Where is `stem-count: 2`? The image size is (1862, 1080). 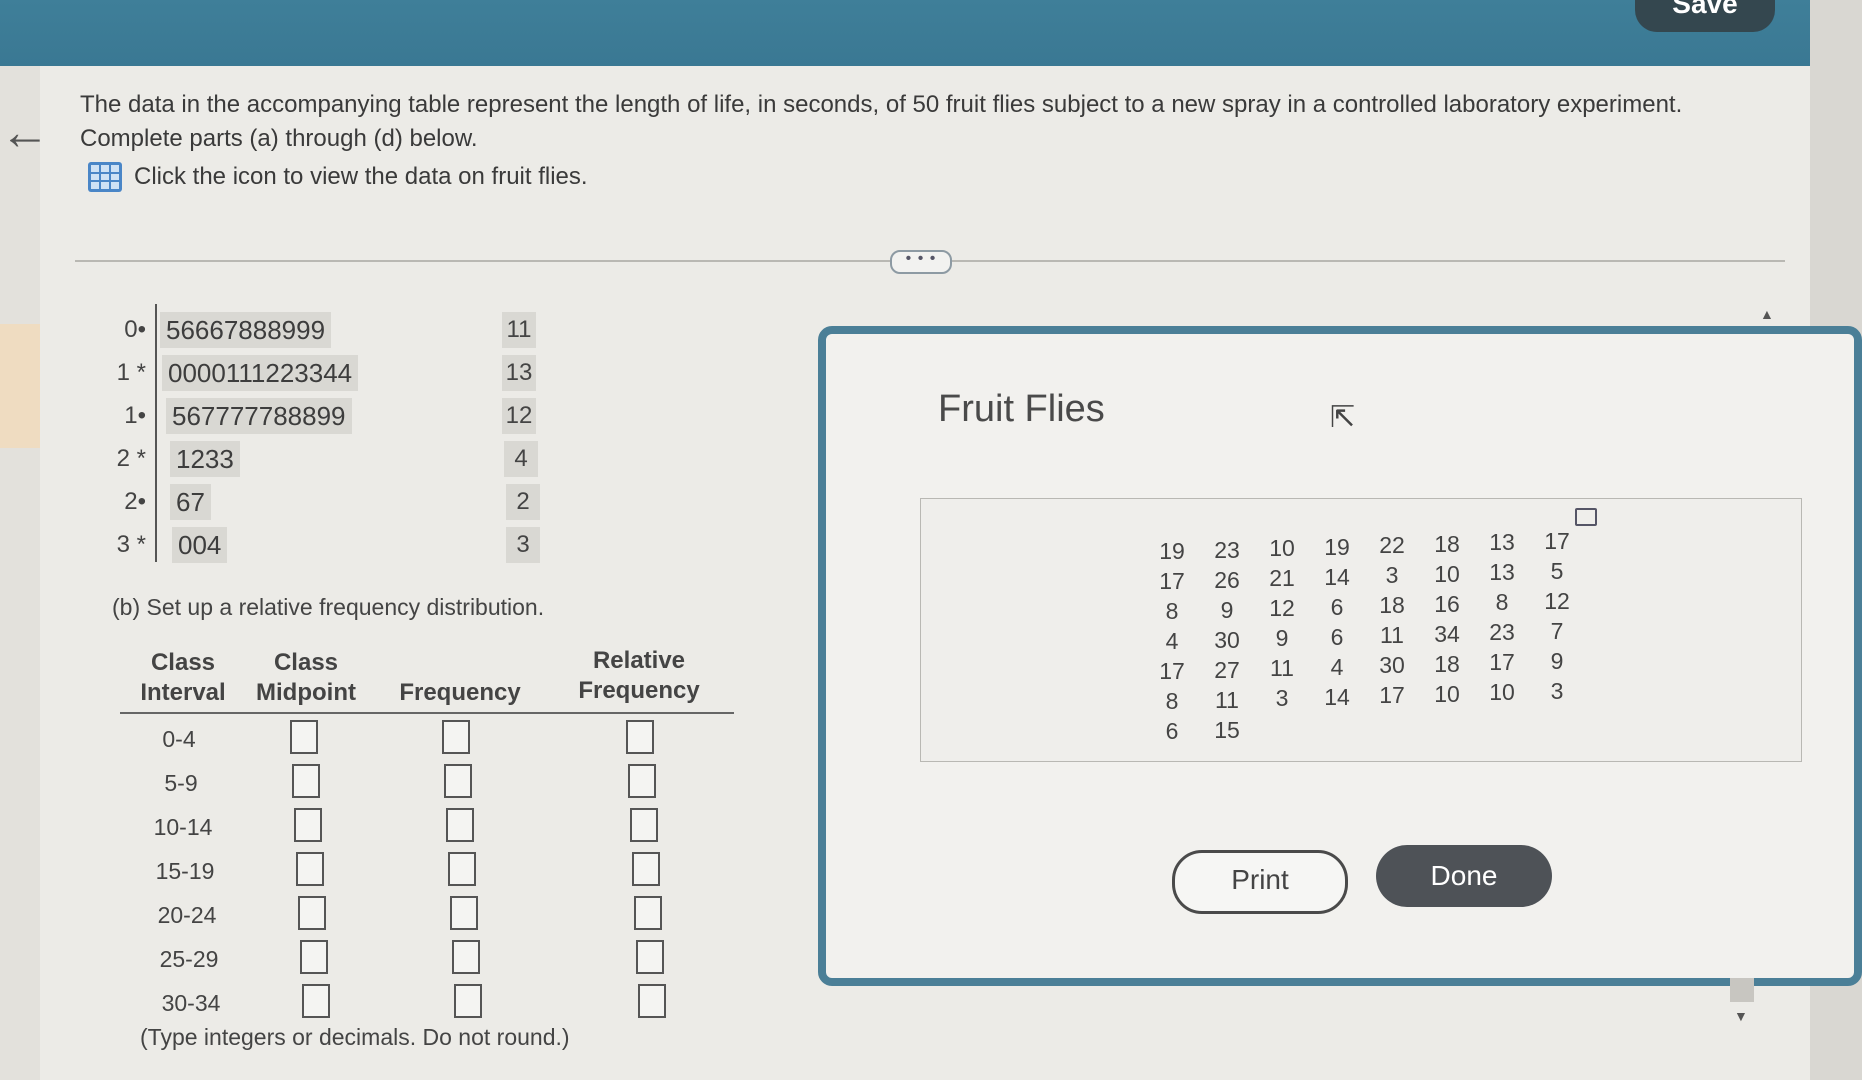
stem-count: 2 is located at coordinates (523, 502).